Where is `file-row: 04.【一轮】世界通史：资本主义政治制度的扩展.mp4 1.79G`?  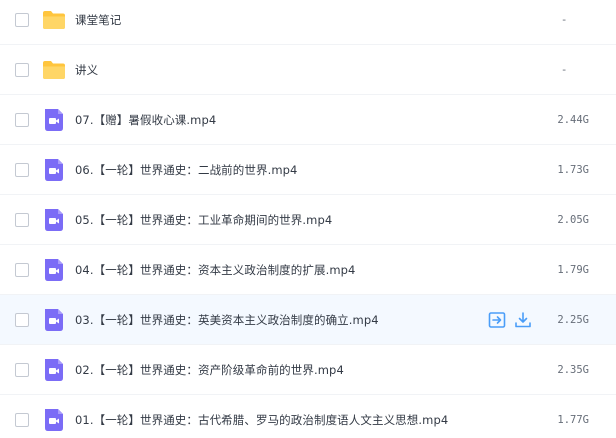
file-row: 04.【一轮】世界通史：资本主义政治制度的扩展.mp4 1.79G is located at coordinates (308, 270).